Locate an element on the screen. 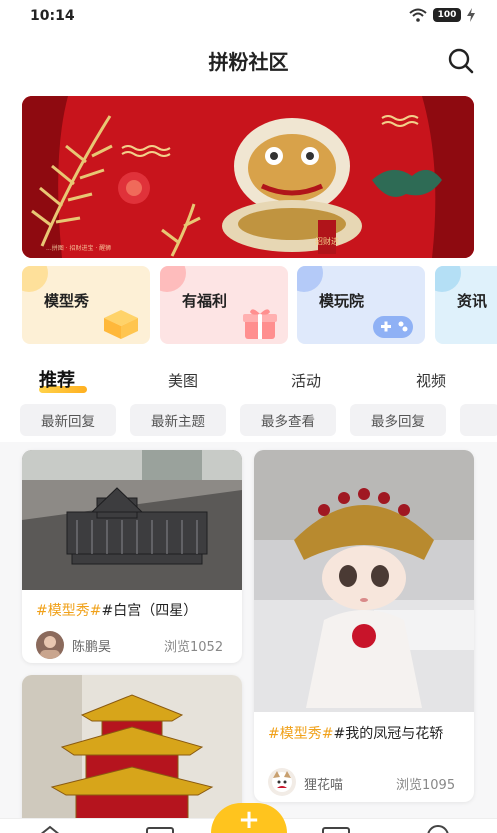 Image resolution: width=497 pixels, height=833 pixels. category-toy-academy: 模玩院 is located at coordinates (361, 305).